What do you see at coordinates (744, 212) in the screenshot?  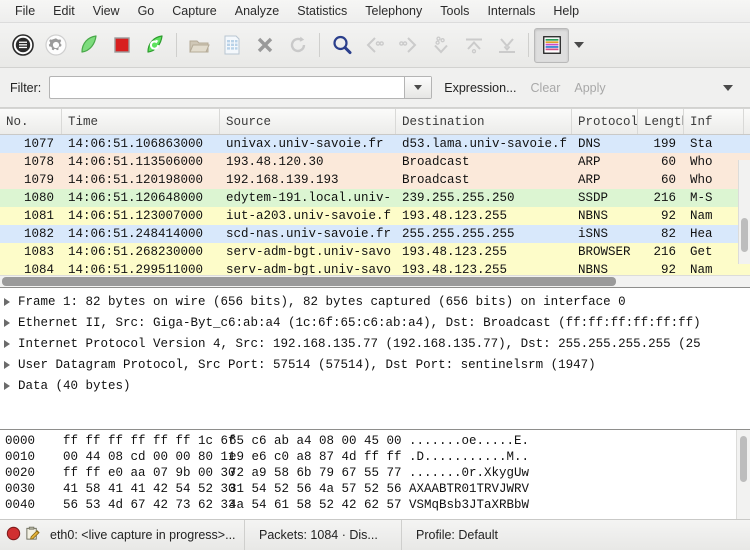 I see `packet-list-vertical-scrollbar` at bounding box center [744, 212].